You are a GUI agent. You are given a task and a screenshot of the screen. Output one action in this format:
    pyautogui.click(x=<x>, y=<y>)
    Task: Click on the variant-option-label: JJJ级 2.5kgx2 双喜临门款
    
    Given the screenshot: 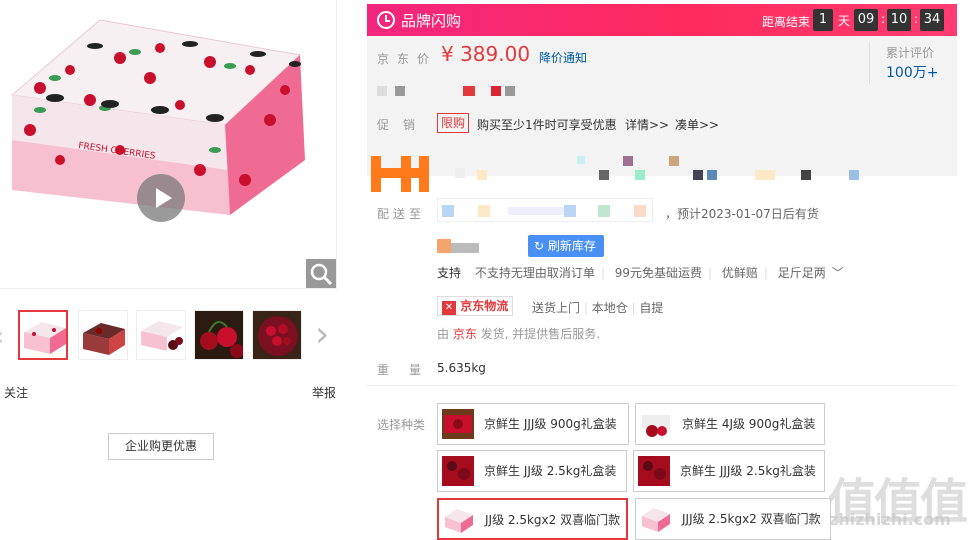 What is the action you would take?
    pyautogui.click(x=751, y=519)
    